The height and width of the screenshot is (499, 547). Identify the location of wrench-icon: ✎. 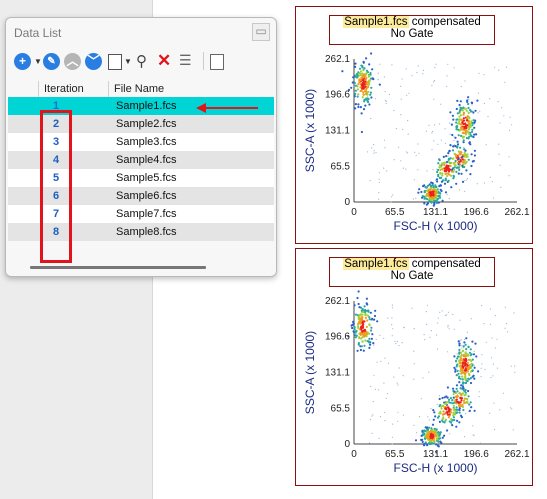
(51, 61).